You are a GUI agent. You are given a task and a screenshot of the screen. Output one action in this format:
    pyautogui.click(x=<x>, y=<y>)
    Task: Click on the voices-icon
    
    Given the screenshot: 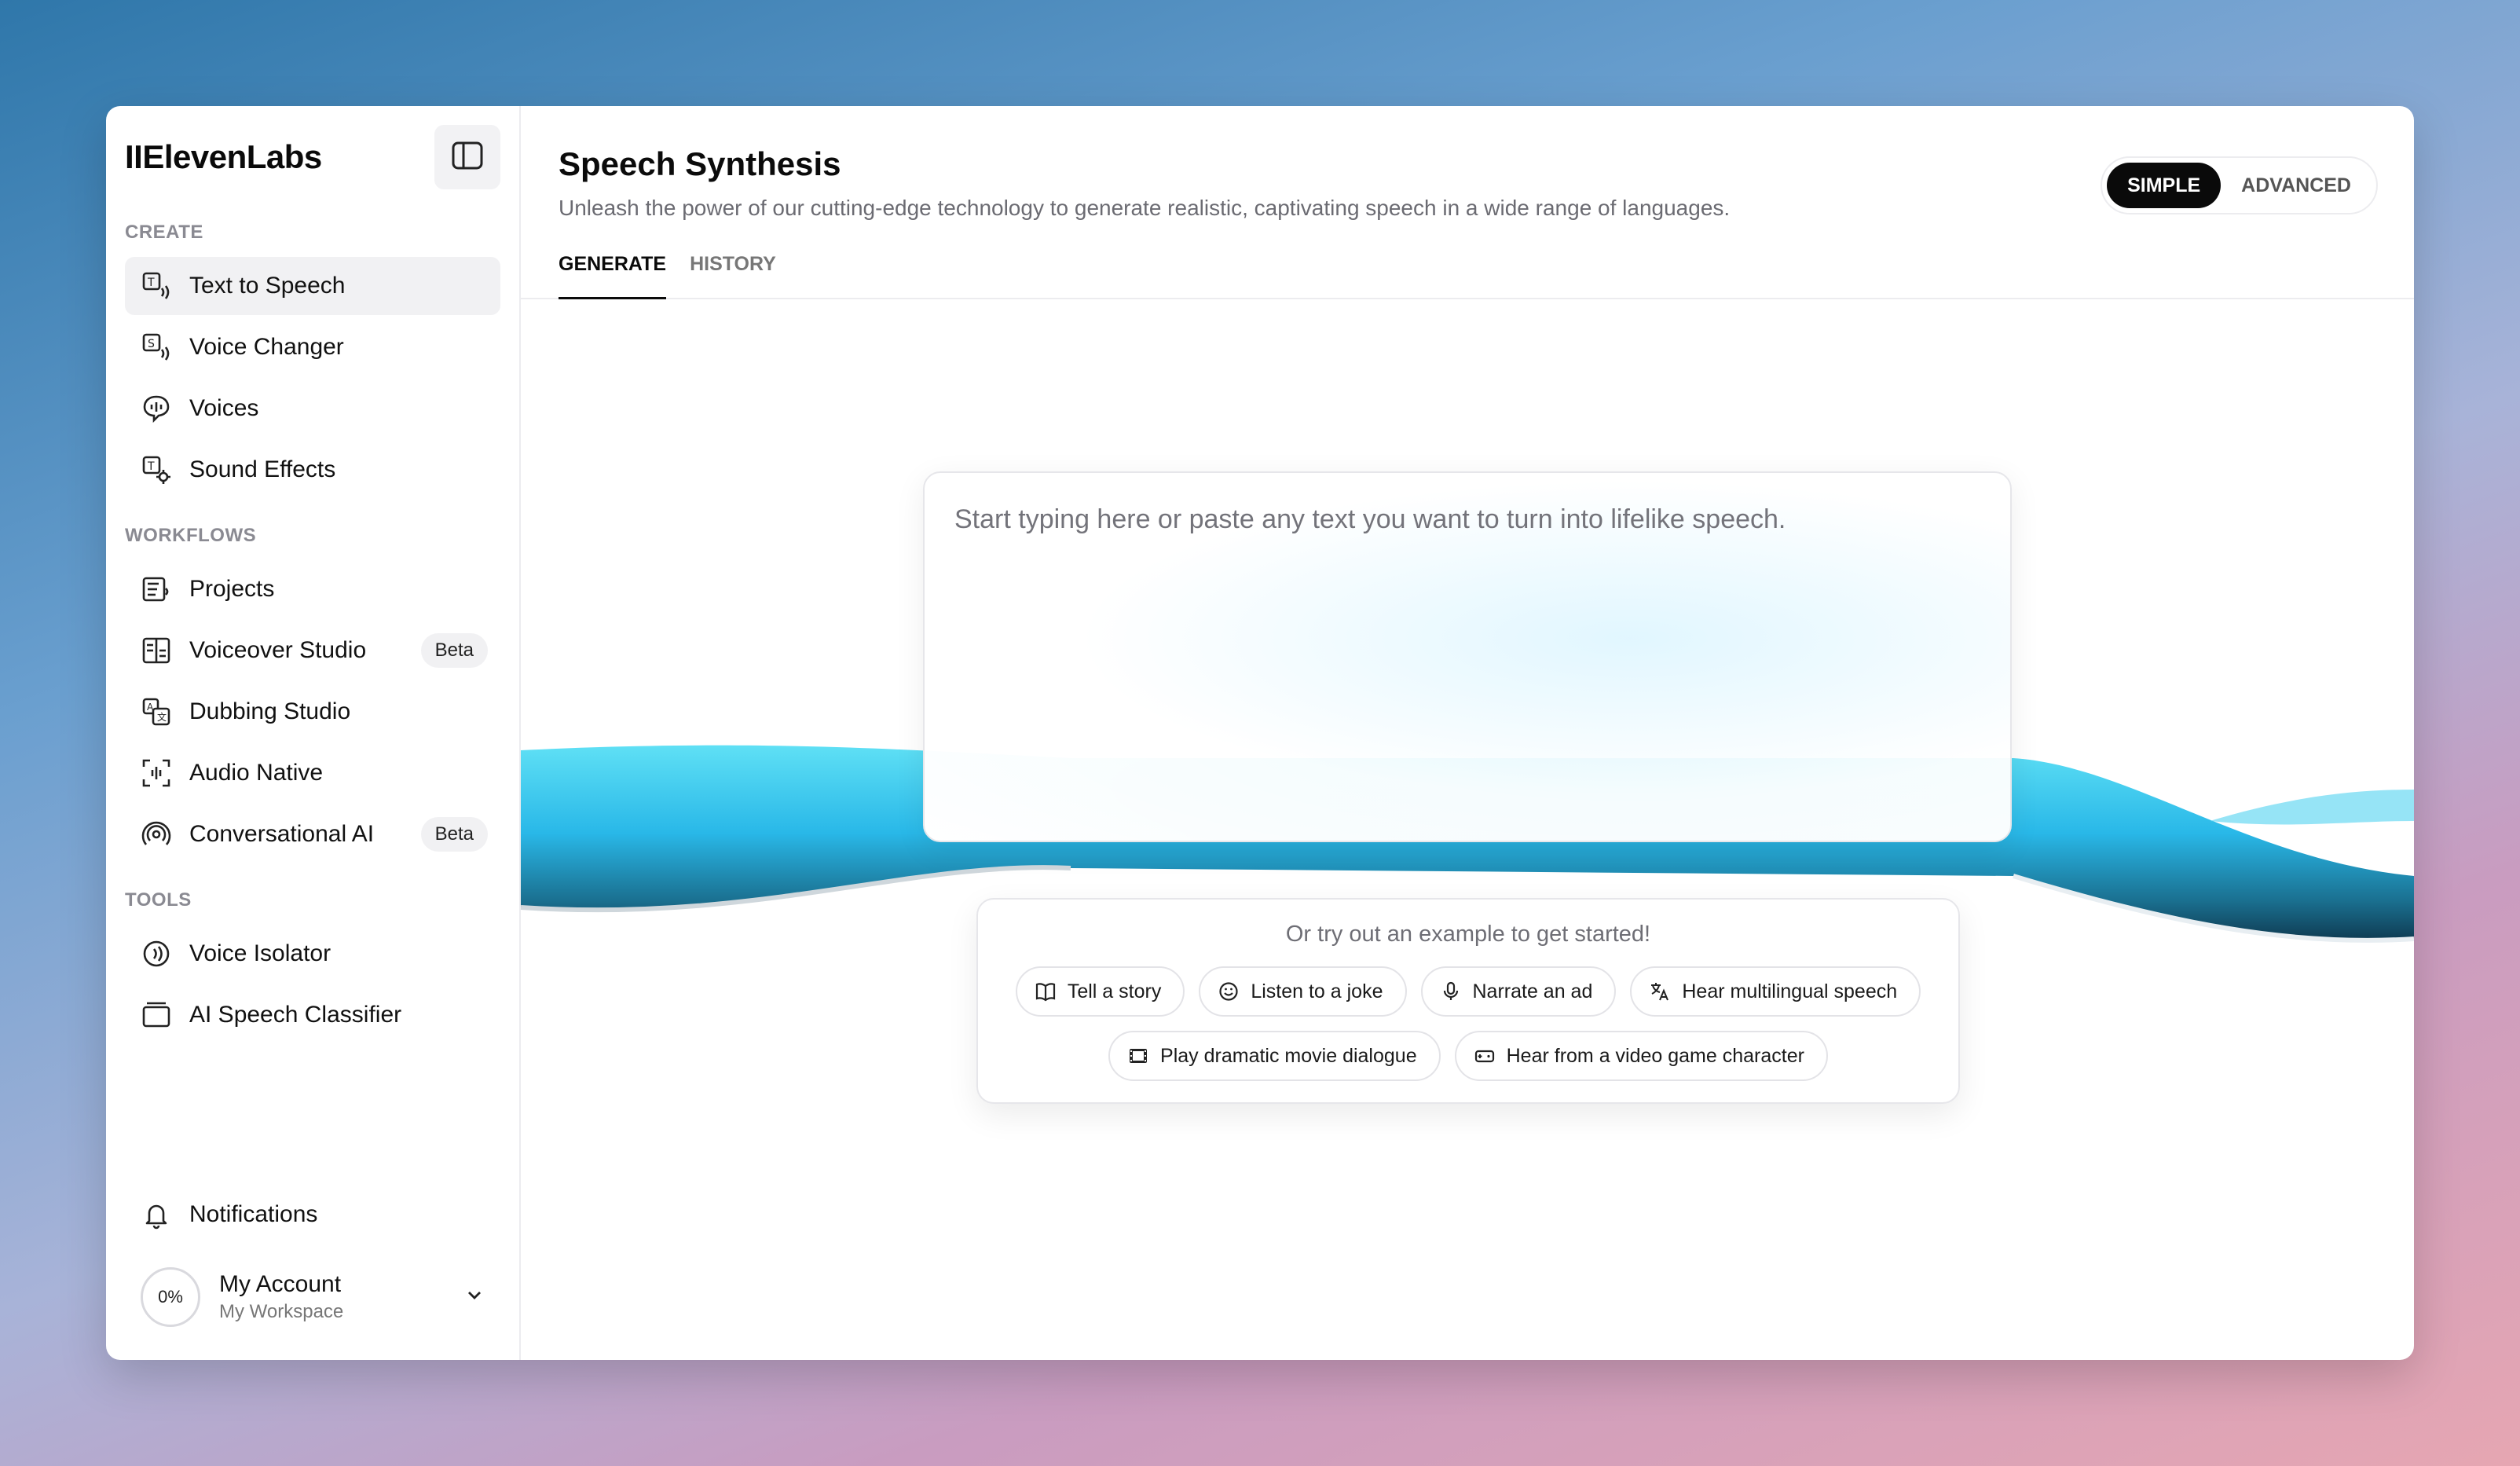 What is the action you would take?
    pyautogui.click(x=156, y=409)
    